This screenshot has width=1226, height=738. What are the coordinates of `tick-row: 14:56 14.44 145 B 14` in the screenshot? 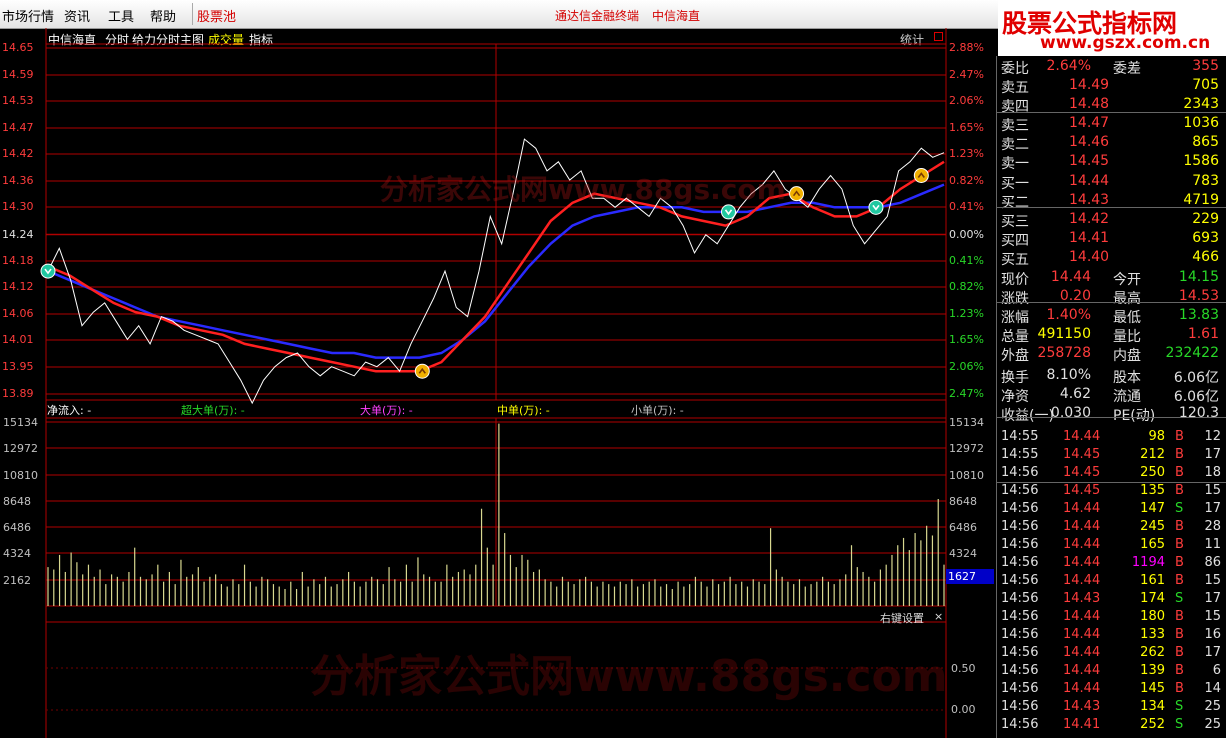 It's located at (1111, 690).